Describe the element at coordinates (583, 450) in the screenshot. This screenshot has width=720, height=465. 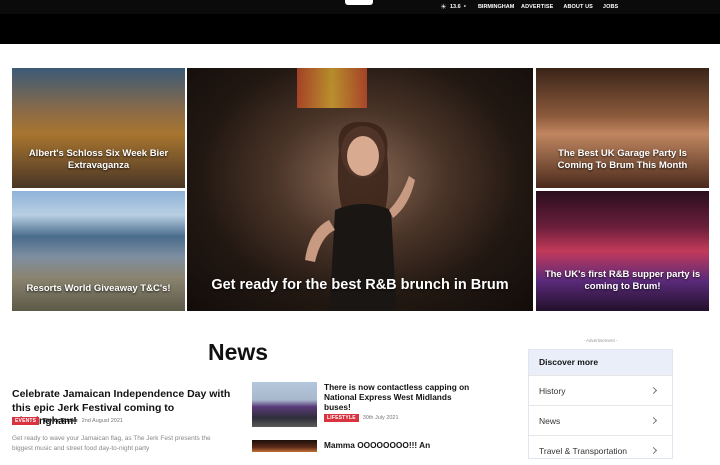
I see `discover-item-label: Travel & Transportation` at that location.